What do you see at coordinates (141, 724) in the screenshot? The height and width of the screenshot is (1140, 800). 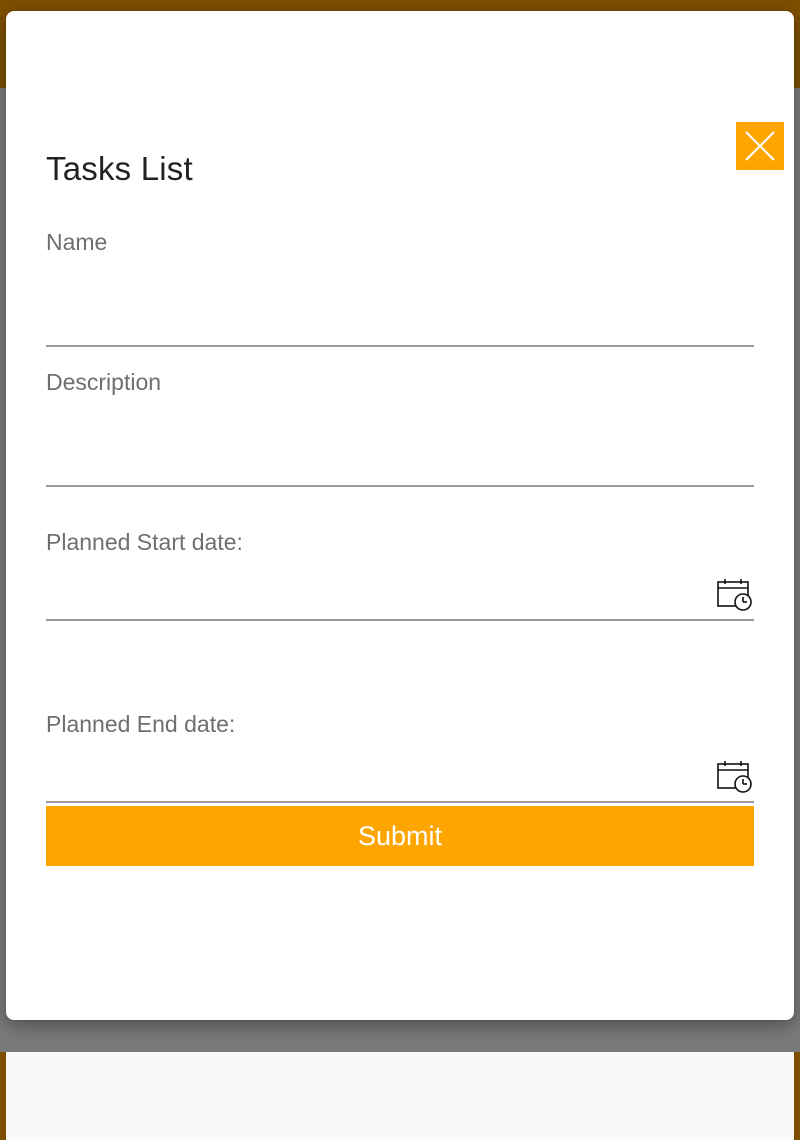 I see `end-date-label: Planned End date:` at bounding box center [141, 724].